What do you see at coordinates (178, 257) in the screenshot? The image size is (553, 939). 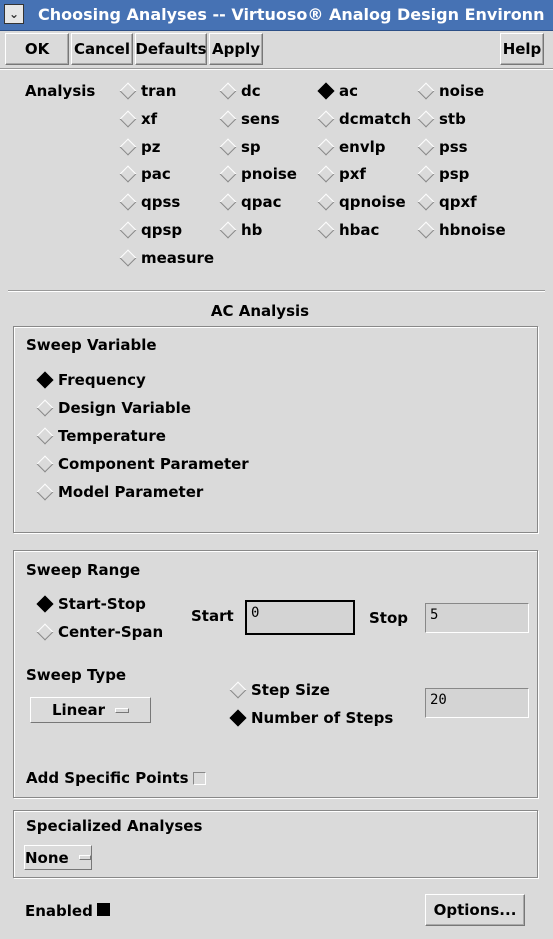 I see `analysis-option-label: measure` at bounding box center [178, 257].